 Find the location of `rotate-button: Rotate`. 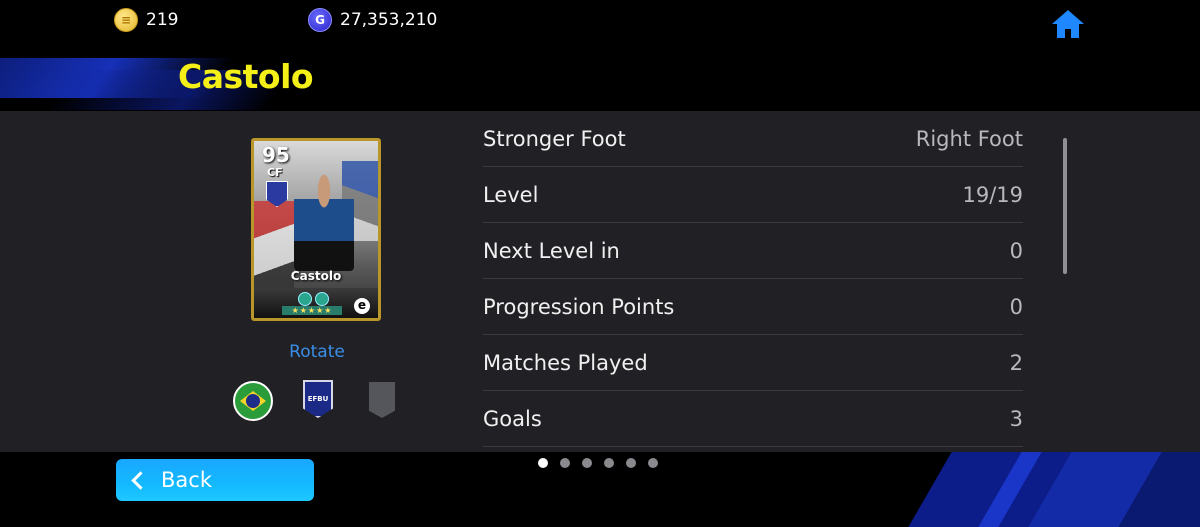

rotate-button: Rotate is located at coordinates (317, 352).